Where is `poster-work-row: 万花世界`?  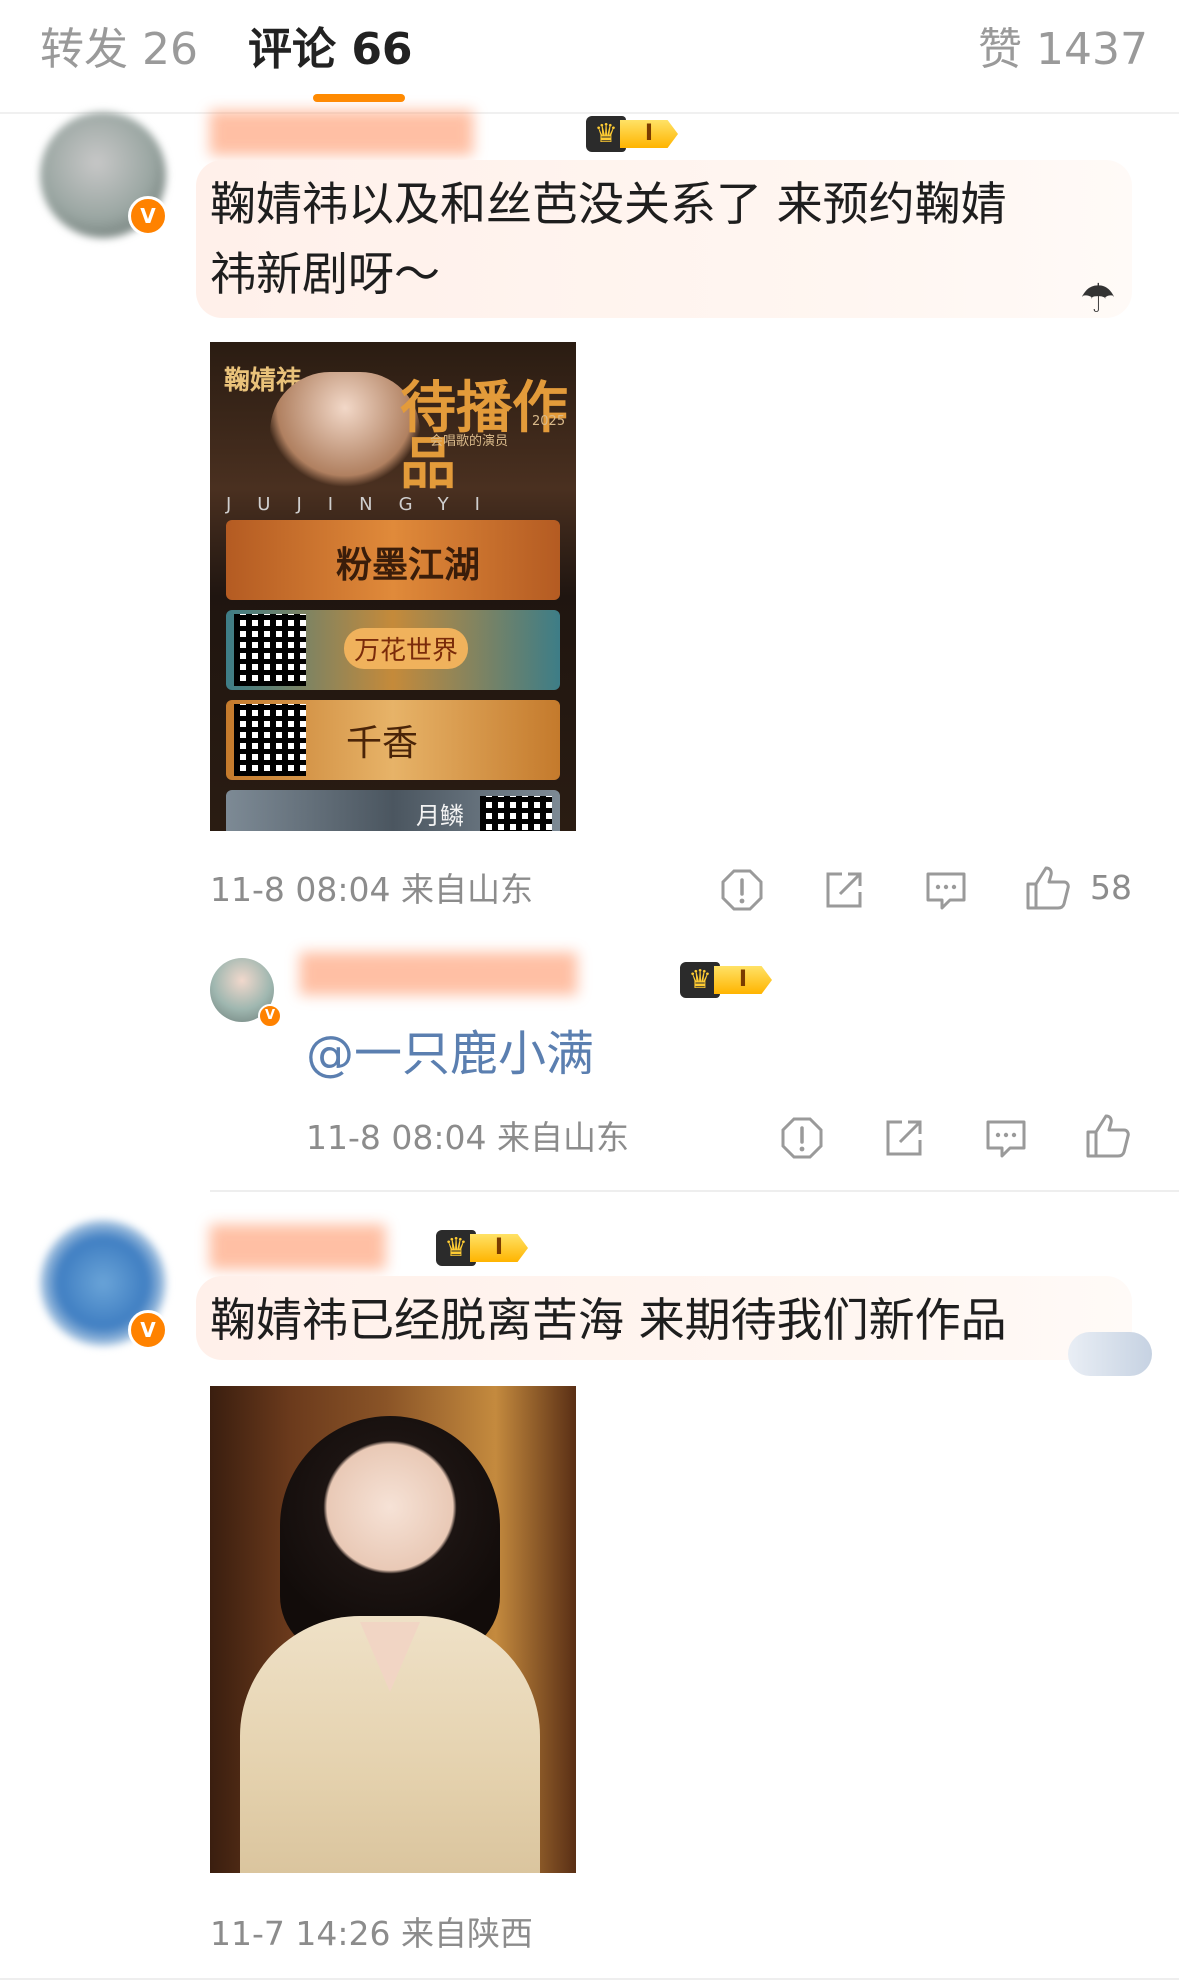
poster-work-row: 万花世界 is located at coordinates (393, 650).